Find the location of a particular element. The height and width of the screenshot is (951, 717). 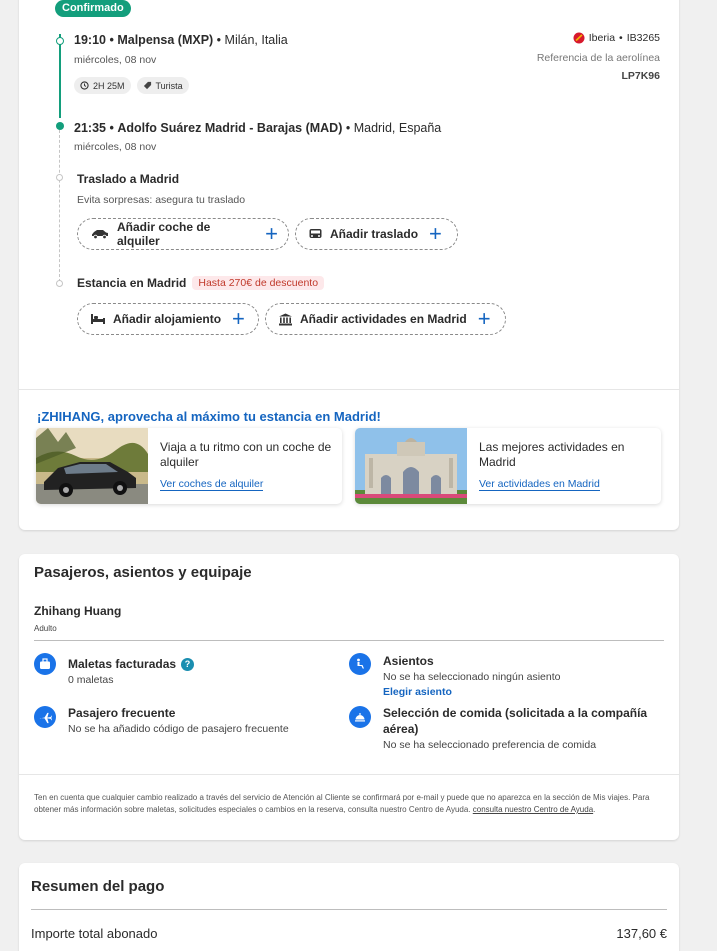

tag-icon is located at coordinates (147, 85).